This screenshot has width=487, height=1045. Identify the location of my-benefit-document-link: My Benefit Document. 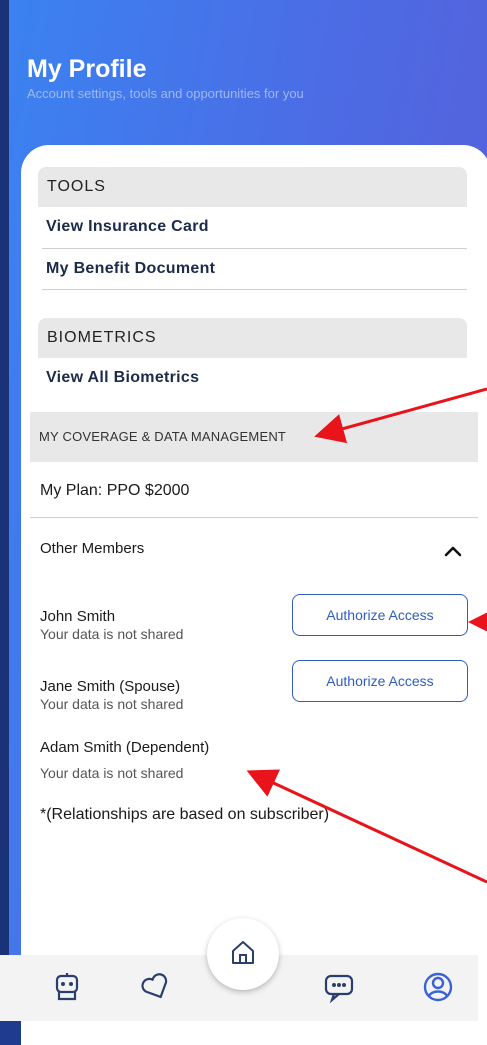
(130, 269).